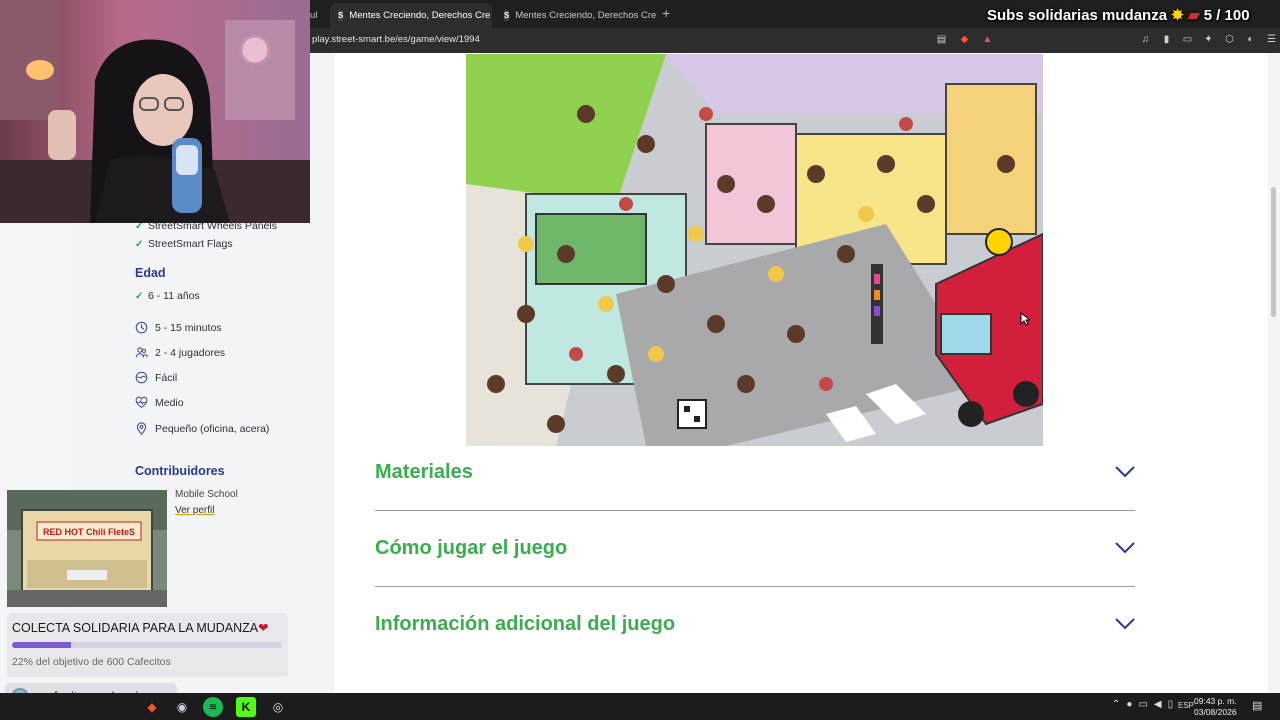 The image size is (1280, 720). I want to click on mouse-cursor-icon, so click(1025, 319).